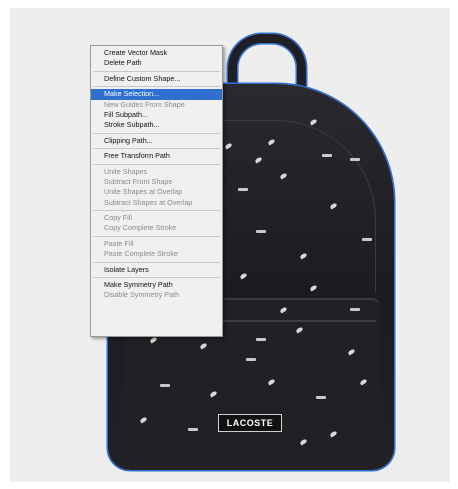 This screenshot has height=489, width=458. Describe the element at coordinates (148, 202) in the screenshot. I see `menu-item-subtract-shapes-at-overlap: Subtract Shapes at Overlap` at that location.